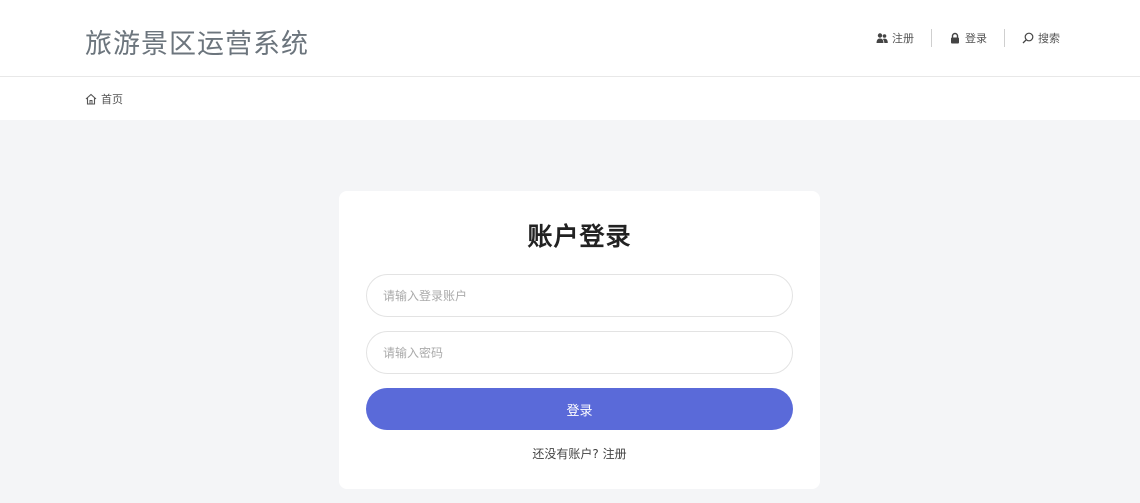 The height and width of the screenshot is (503, 1140). Describe the element at coordinates (579, 409) in the screenshot. I see `login-button: 登录` at that location.